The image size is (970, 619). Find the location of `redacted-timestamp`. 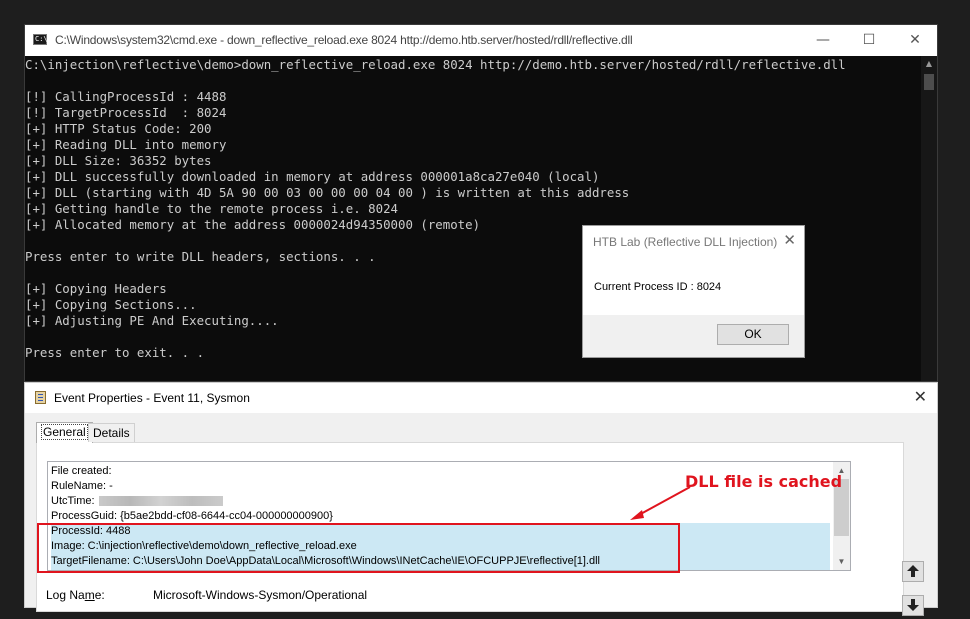

redacted-timestamp is located at coordinates (160, 501).